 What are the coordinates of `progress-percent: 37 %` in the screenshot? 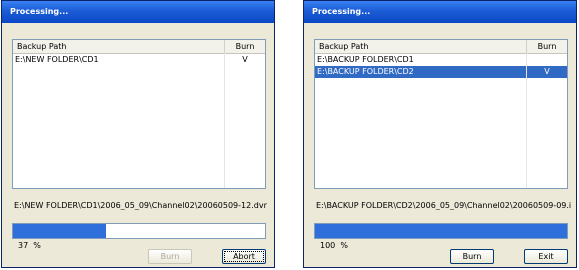 It's located at (29, 245).